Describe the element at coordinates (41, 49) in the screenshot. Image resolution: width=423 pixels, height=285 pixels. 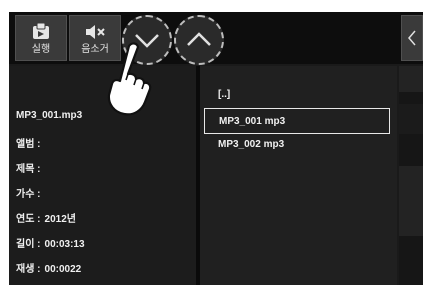
I see `run-label: 실행` at that location.